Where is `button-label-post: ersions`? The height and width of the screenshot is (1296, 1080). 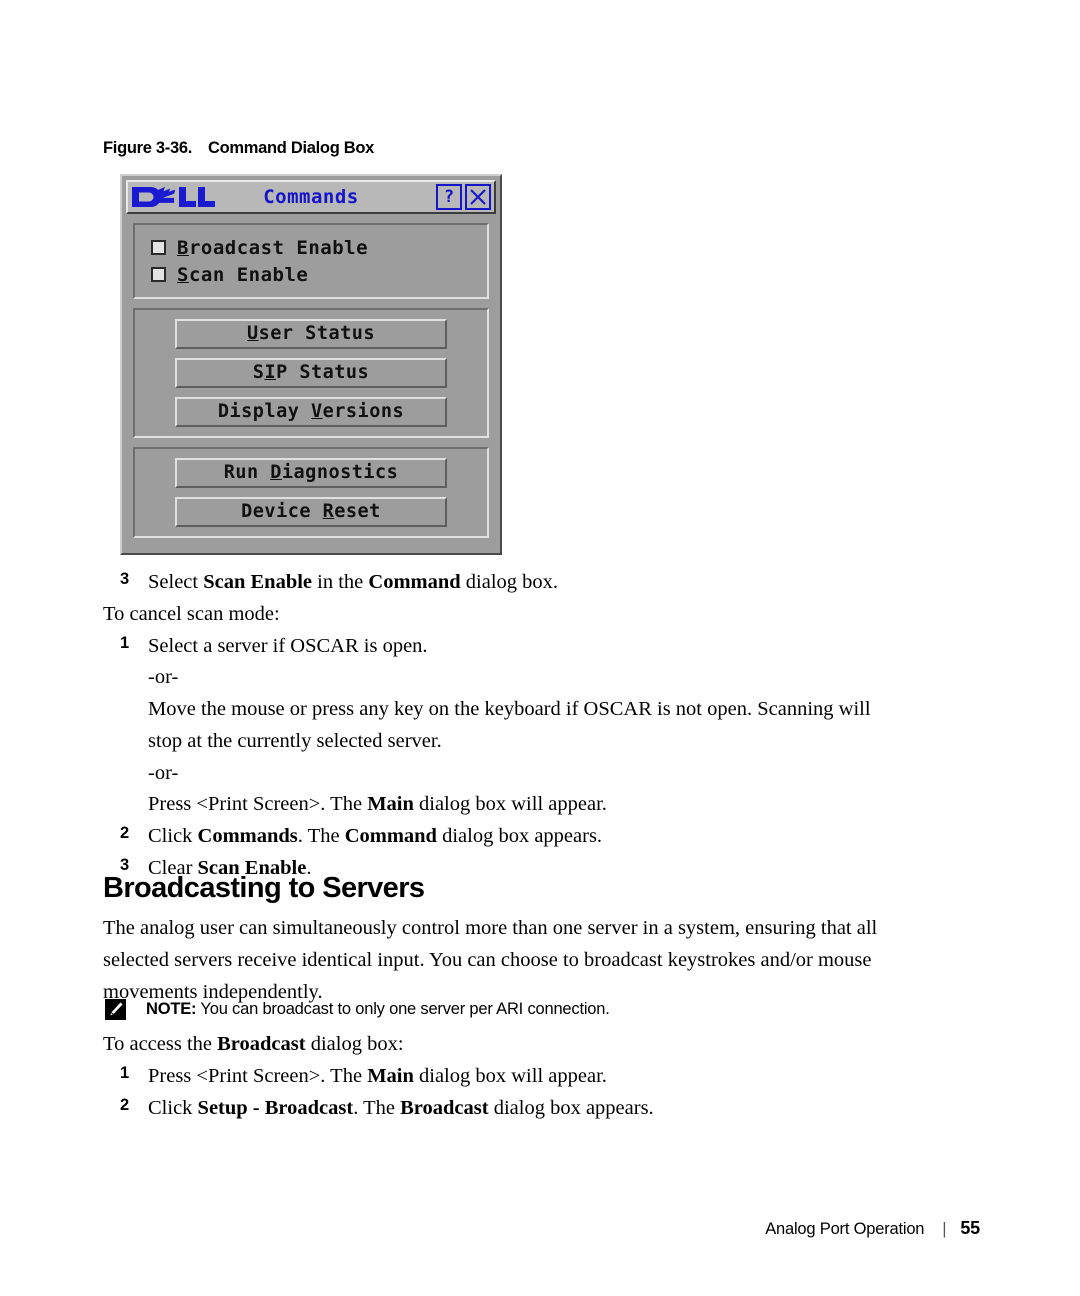 button-label-post: ersions is located at coordinates (363, 411).